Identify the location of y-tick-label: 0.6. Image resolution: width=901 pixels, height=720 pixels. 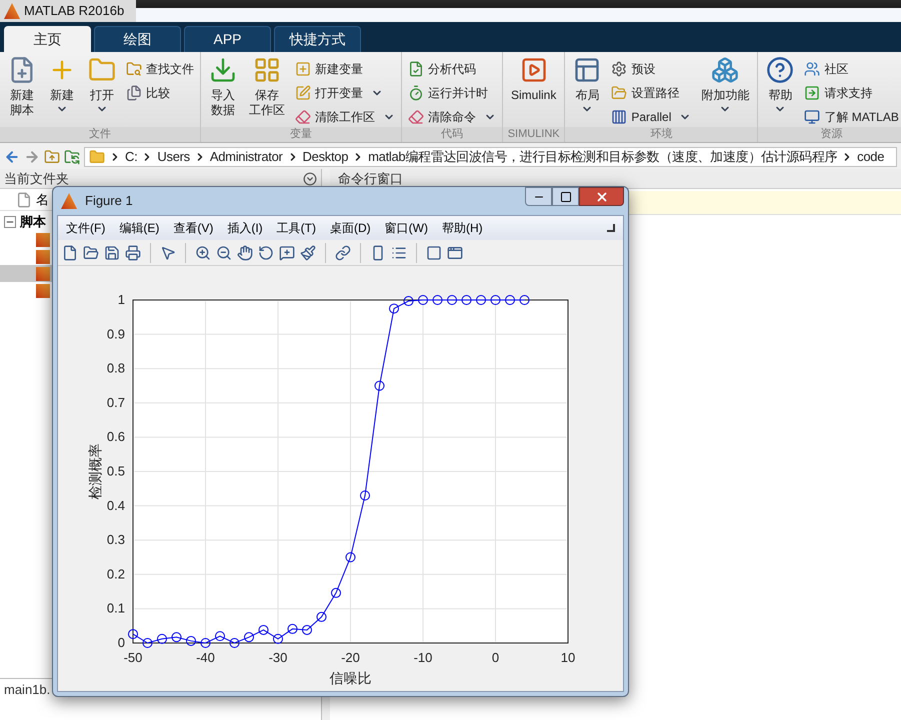
(115, 436).